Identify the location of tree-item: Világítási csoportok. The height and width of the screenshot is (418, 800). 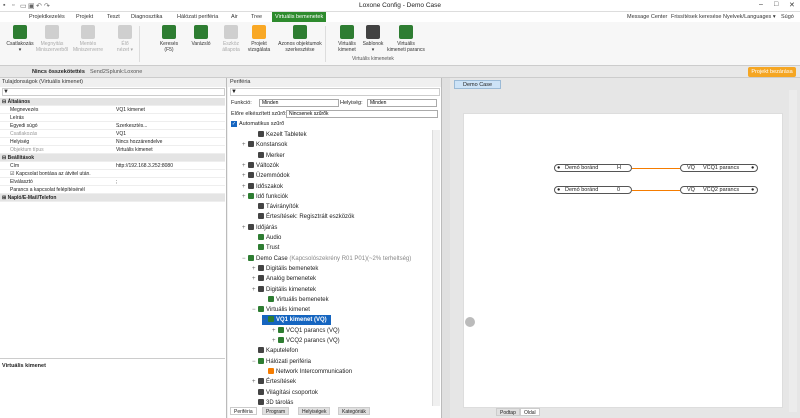
(285, 393).